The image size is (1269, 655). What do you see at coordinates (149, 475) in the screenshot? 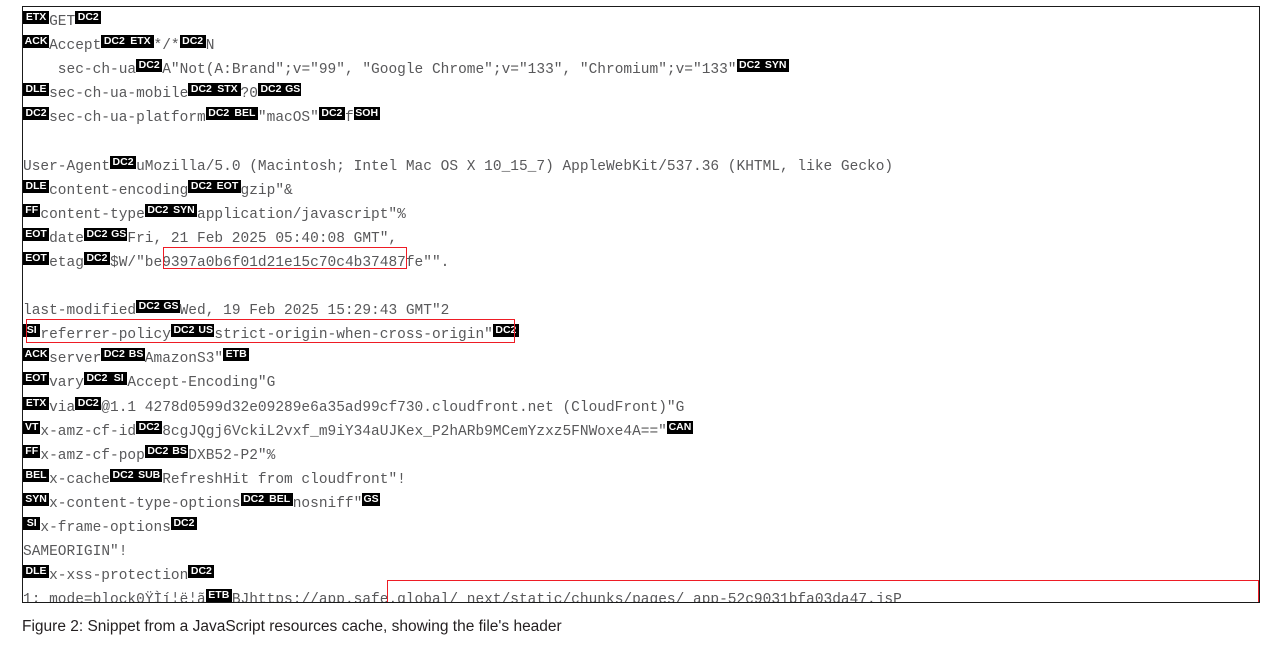
I see `control-char-glyph: SUB` at bounding box center [149, 475].